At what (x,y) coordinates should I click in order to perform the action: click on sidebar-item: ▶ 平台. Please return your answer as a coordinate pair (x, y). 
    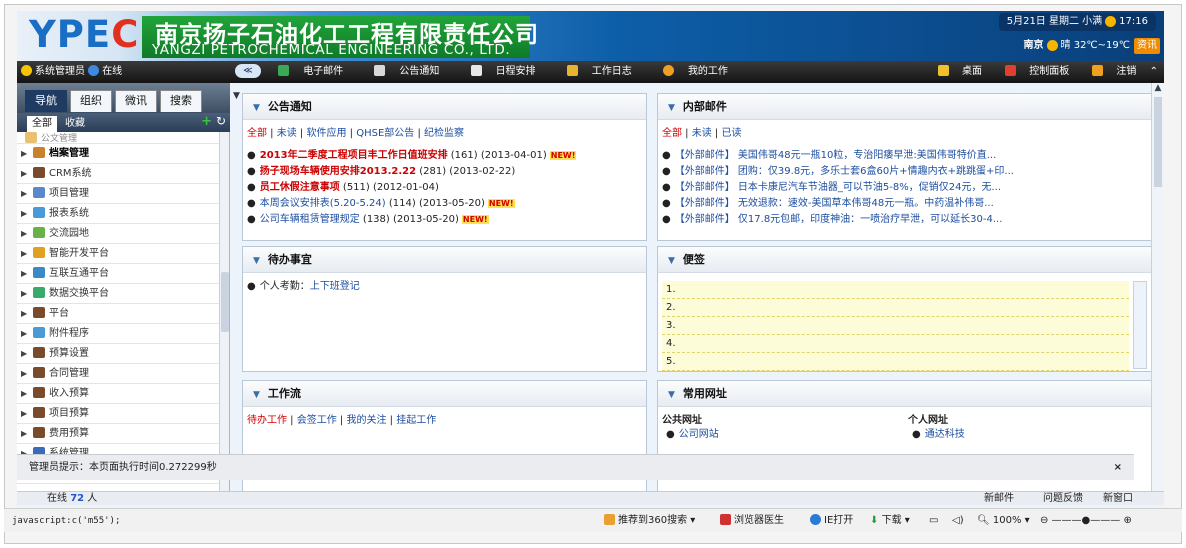
    Looking at the image, I should click on (118, 314).